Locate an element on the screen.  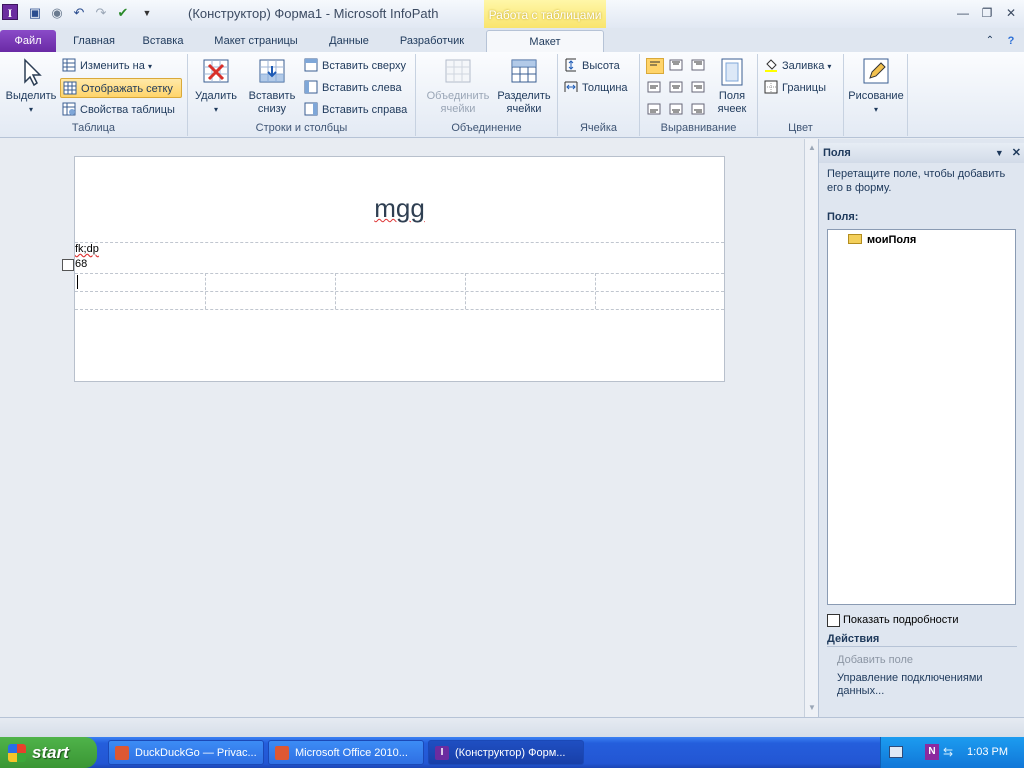
tab-insert: Вставка is located at coordinates (163, 41).